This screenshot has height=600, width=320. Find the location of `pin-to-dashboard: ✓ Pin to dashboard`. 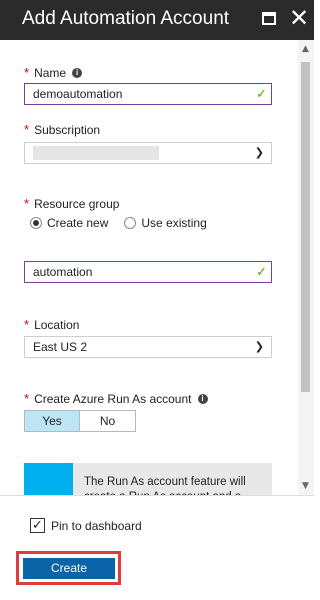

pin-to-dashboard: ✓ Pin to dashboard is located at coordinates (86, 525).